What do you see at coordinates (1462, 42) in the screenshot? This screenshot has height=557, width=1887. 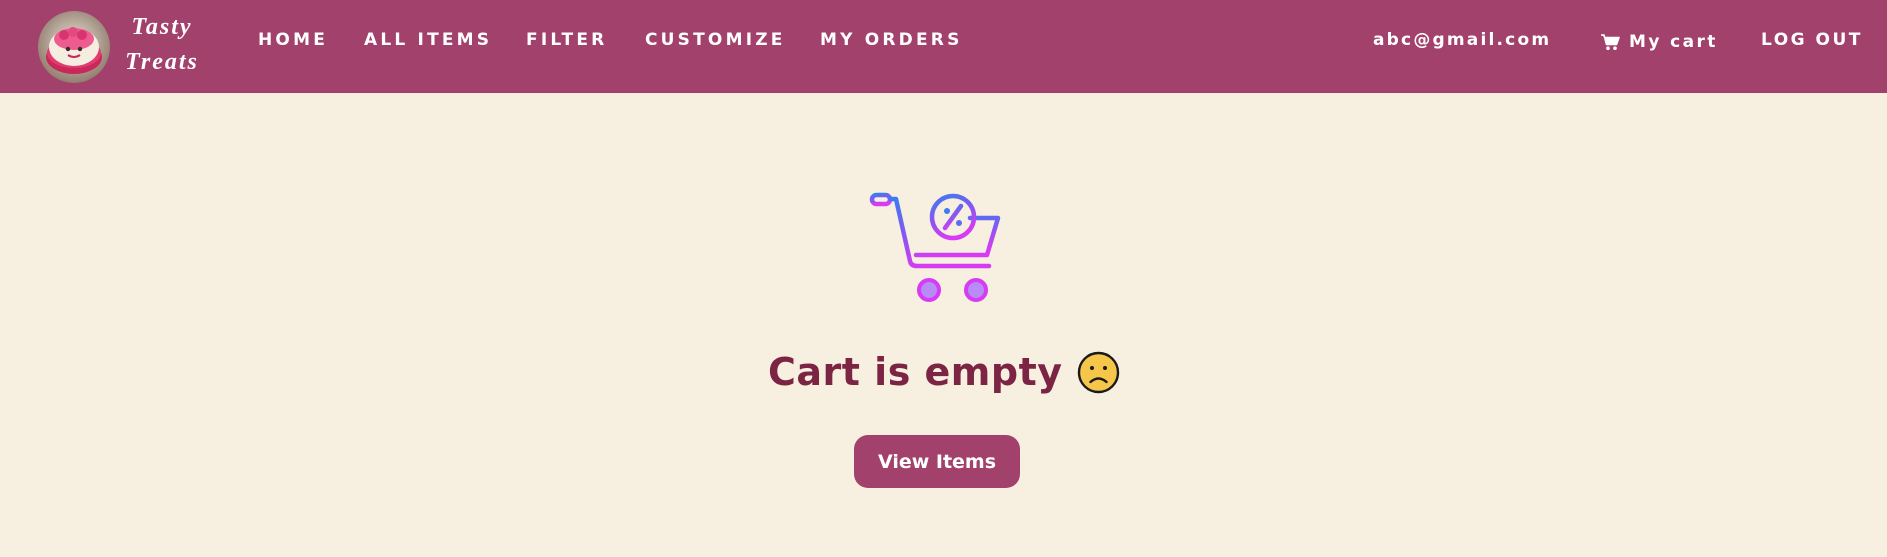 I see `user-email-link: abc@gmail.com` at bounding box center [1462, 42].